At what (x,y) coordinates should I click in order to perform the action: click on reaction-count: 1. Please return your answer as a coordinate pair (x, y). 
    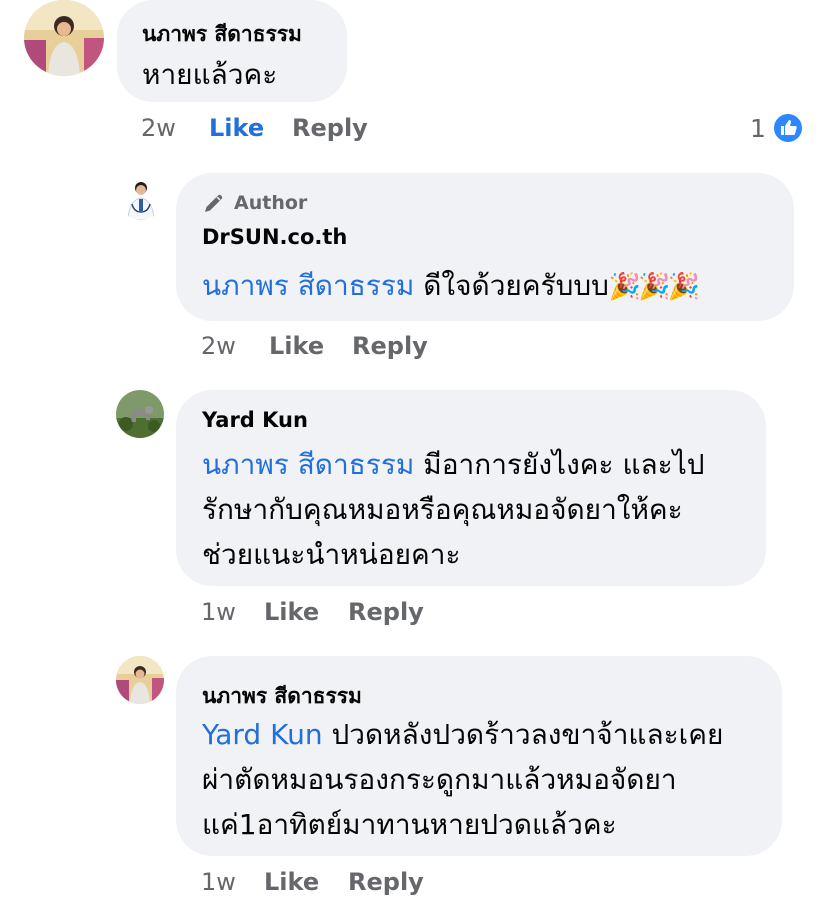
    Looking at the image, I should click on (758, 128).